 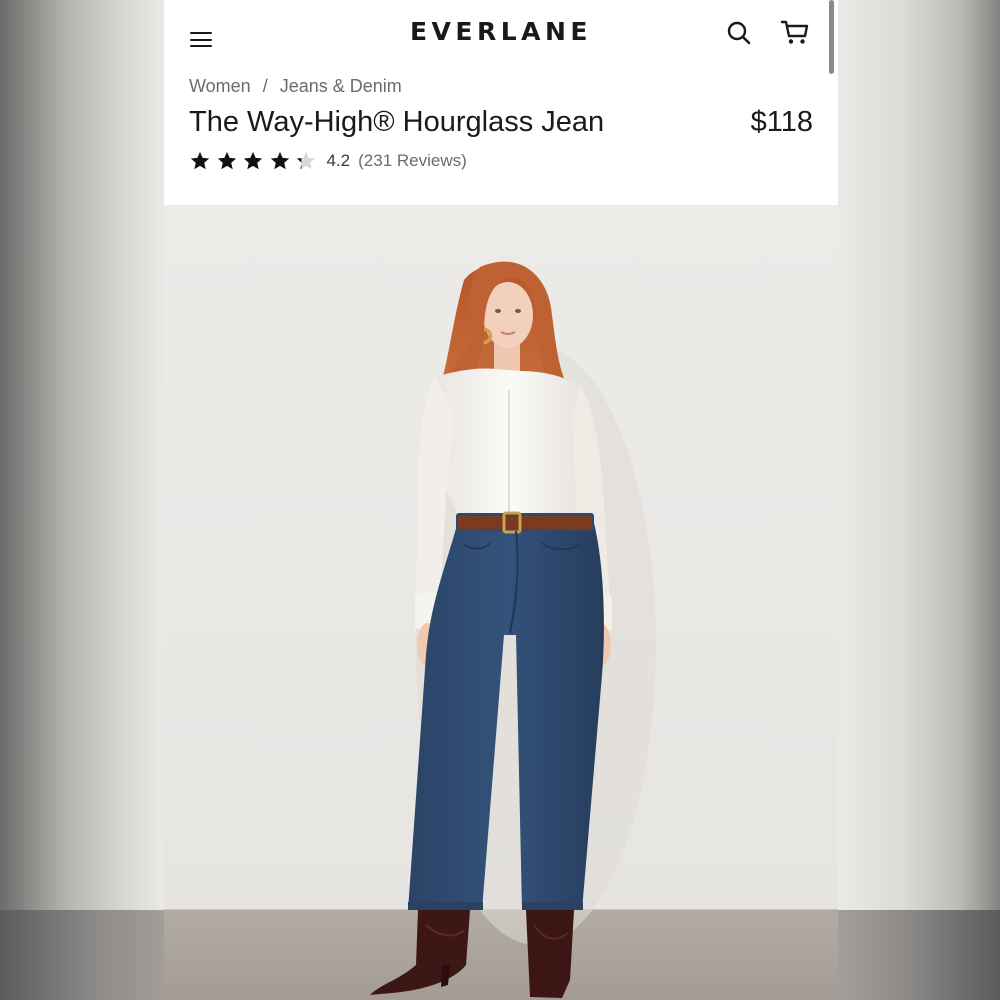 What do you see at coordinates (338, 160) in the screenshot?
I see `rating-value: 4.2` at bounding box center [338, 160].